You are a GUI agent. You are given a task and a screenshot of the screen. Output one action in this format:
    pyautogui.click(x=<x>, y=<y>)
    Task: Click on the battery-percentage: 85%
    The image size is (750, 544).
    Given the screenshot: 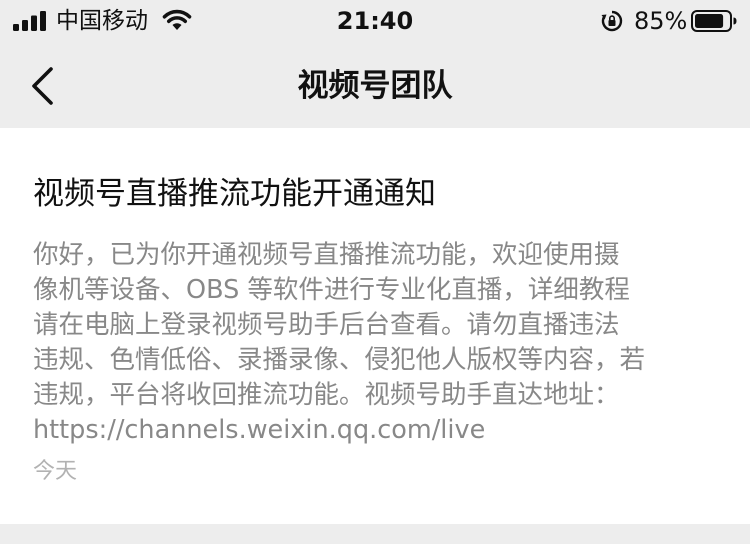 What is the action you would take?
    pyautogui.click(x=661, y=21)
    